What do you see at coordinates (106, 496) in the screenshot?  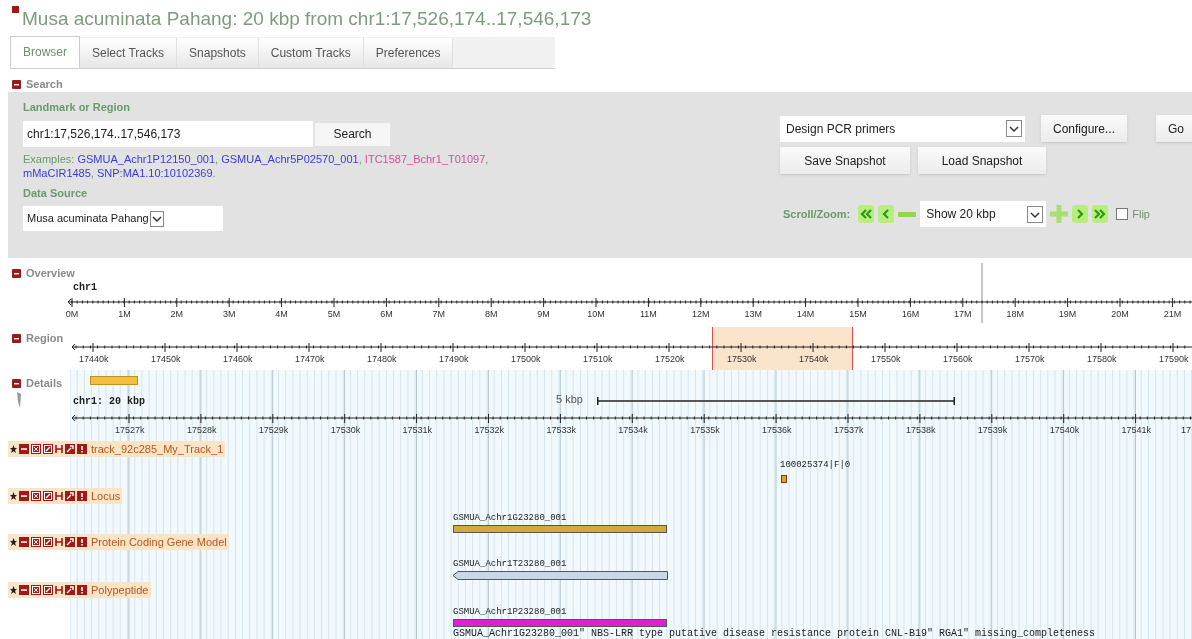 I see `track-name: Locus` at bounding box center [106, 496].